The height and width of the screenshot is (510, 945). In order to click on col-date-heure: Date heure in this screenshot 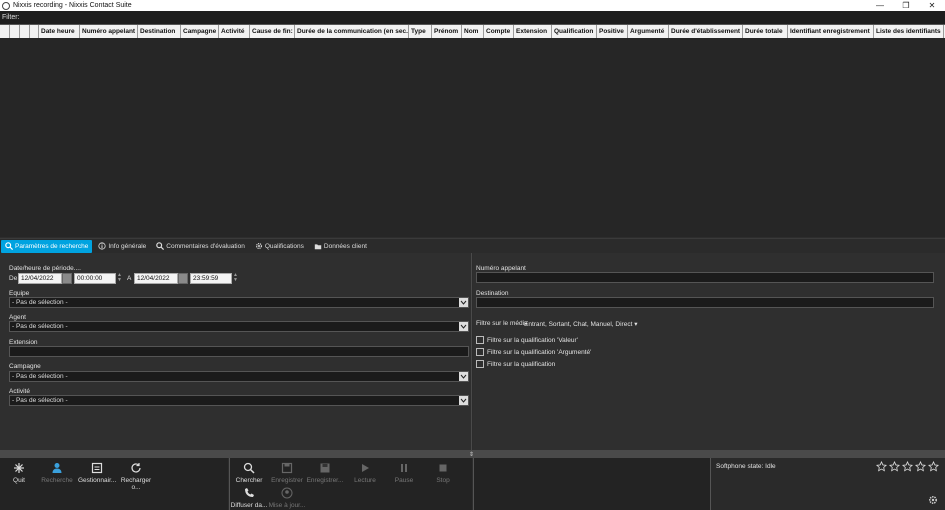, I will do `click(59, 31)`.